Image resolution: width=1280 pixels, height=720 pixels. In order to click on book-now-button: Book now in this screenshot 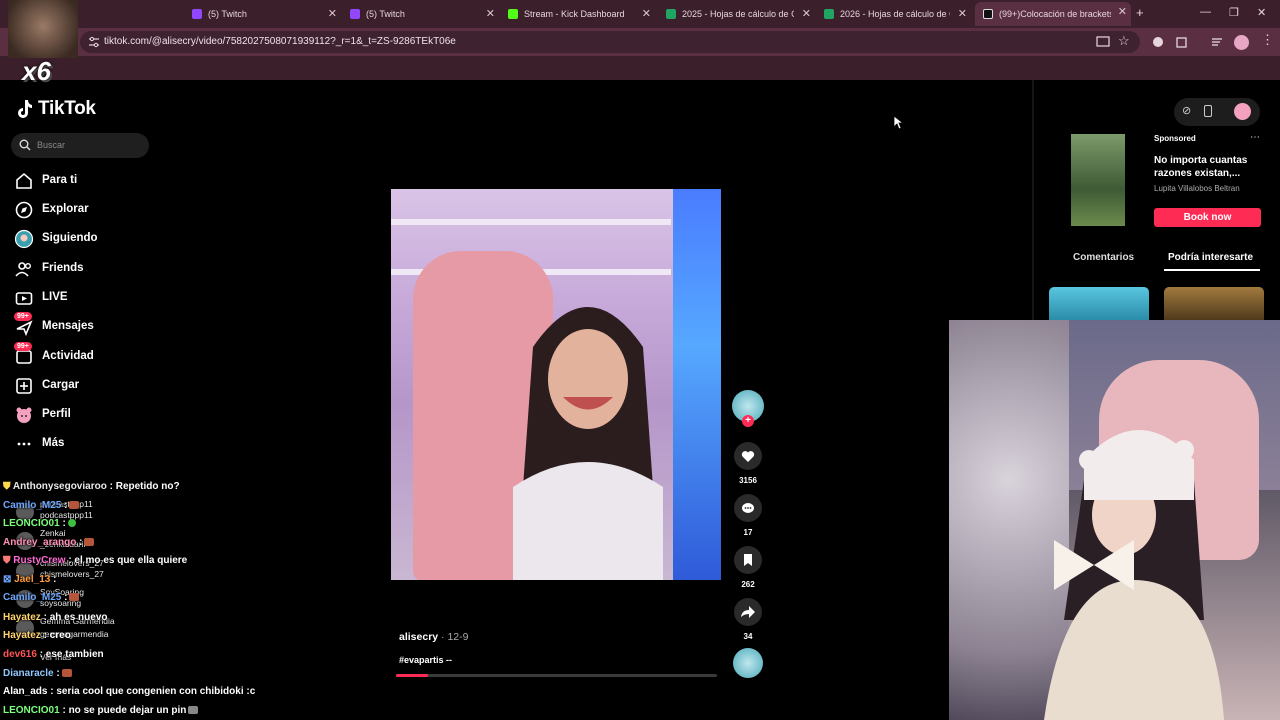, I will do `click(1207, 217)`.